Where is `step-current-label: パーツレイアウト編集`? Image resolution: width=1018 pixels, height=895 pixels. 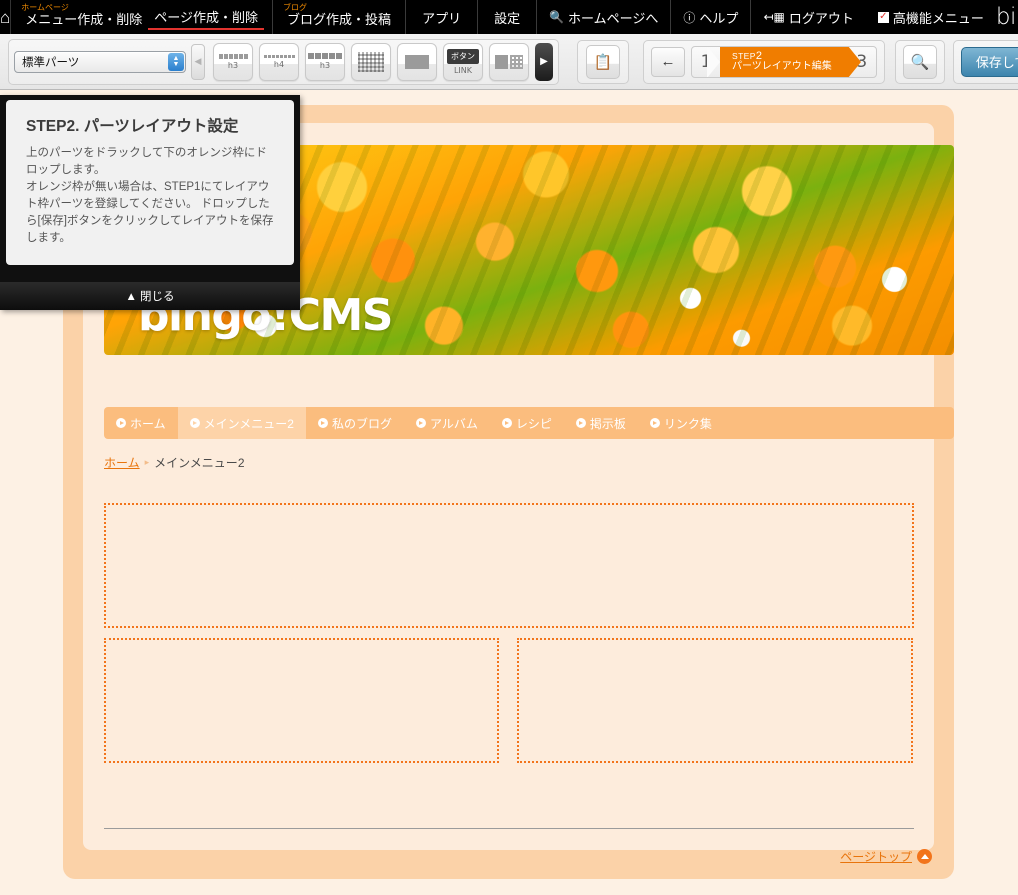 step-current-label: パーツレイアウト編集 is located at coordinates (782, 66).